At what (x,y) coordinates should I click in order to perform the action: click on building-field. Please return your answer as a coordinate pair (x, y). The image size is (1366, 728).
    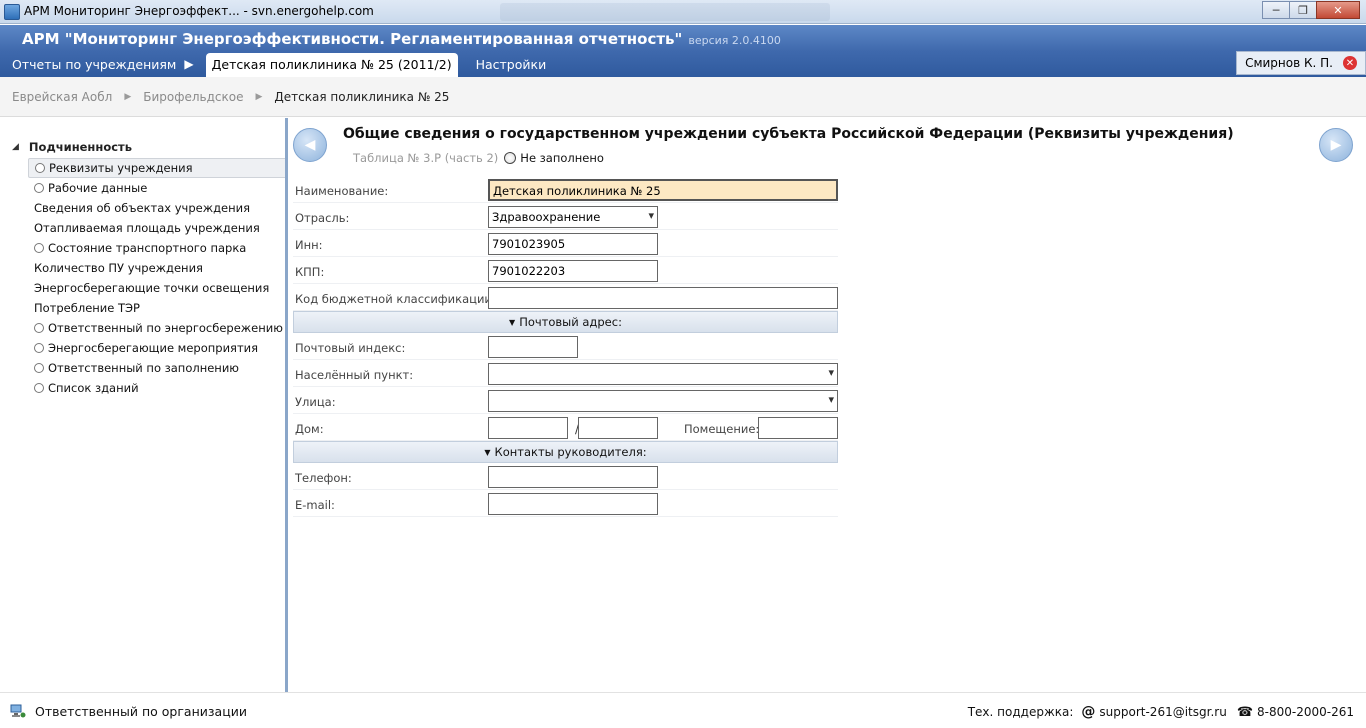
    Looking at the image, I should click on (618, 428).